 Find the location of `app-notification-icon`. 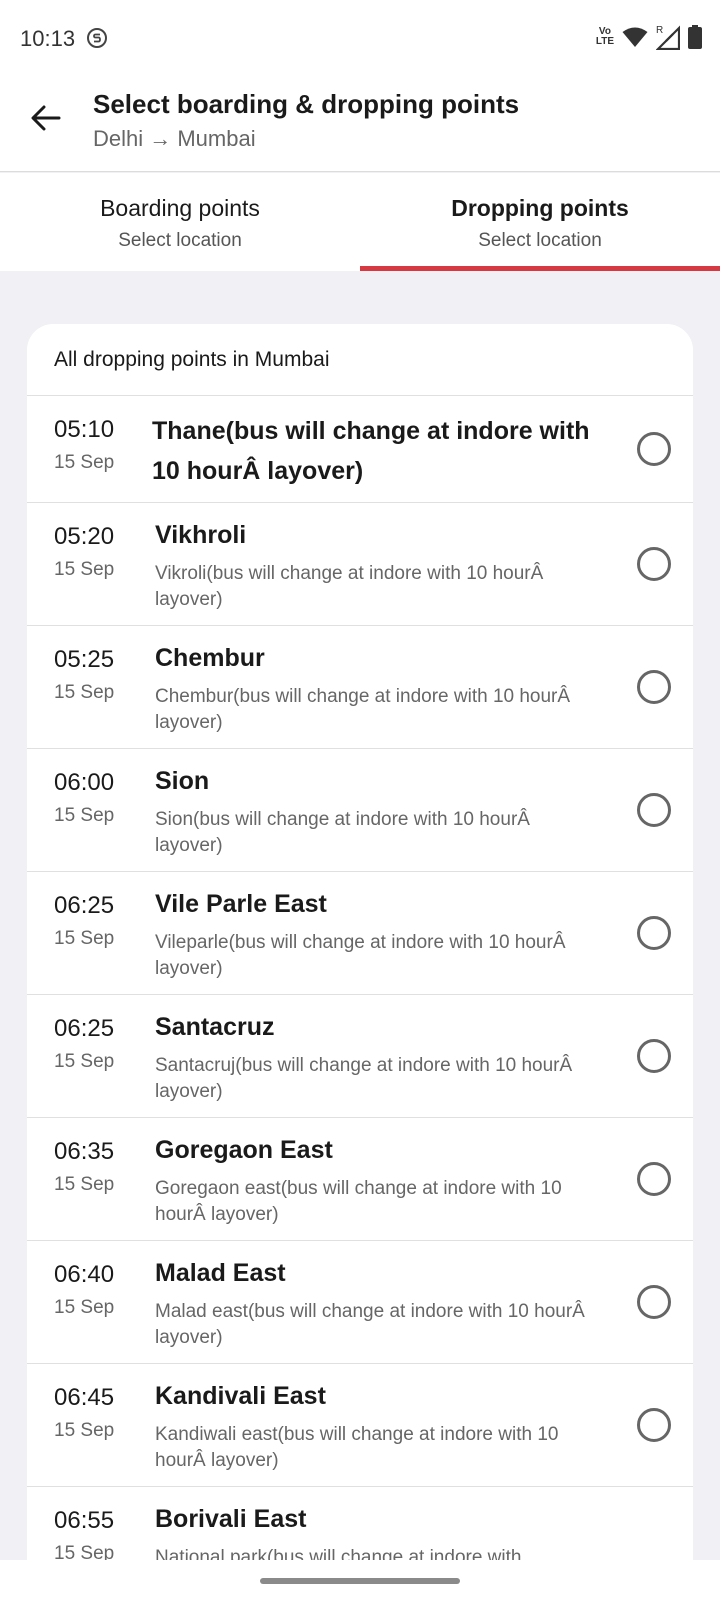

app-notification-icon is located at coordinates (97, 38).